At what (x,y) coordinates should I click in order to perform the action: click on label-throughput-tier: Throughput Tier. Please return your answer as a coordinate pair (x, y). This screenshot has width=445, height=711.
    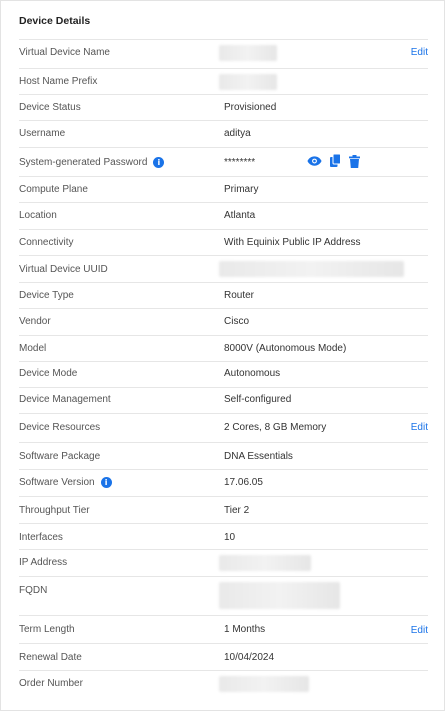
    Looking at the image, I should click on (54, 510).